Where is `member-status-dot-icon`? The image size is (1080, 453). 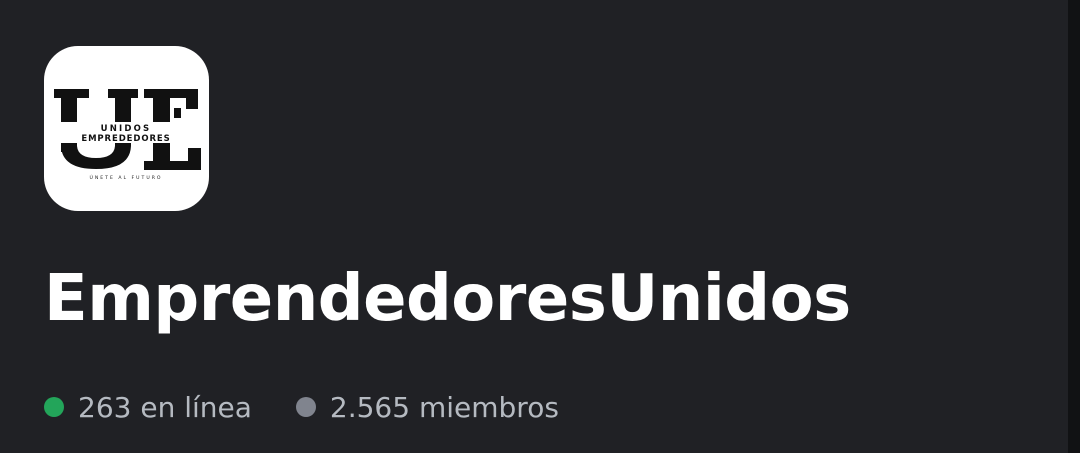
member-status-dot-icon is located at coordinates (305, 407).